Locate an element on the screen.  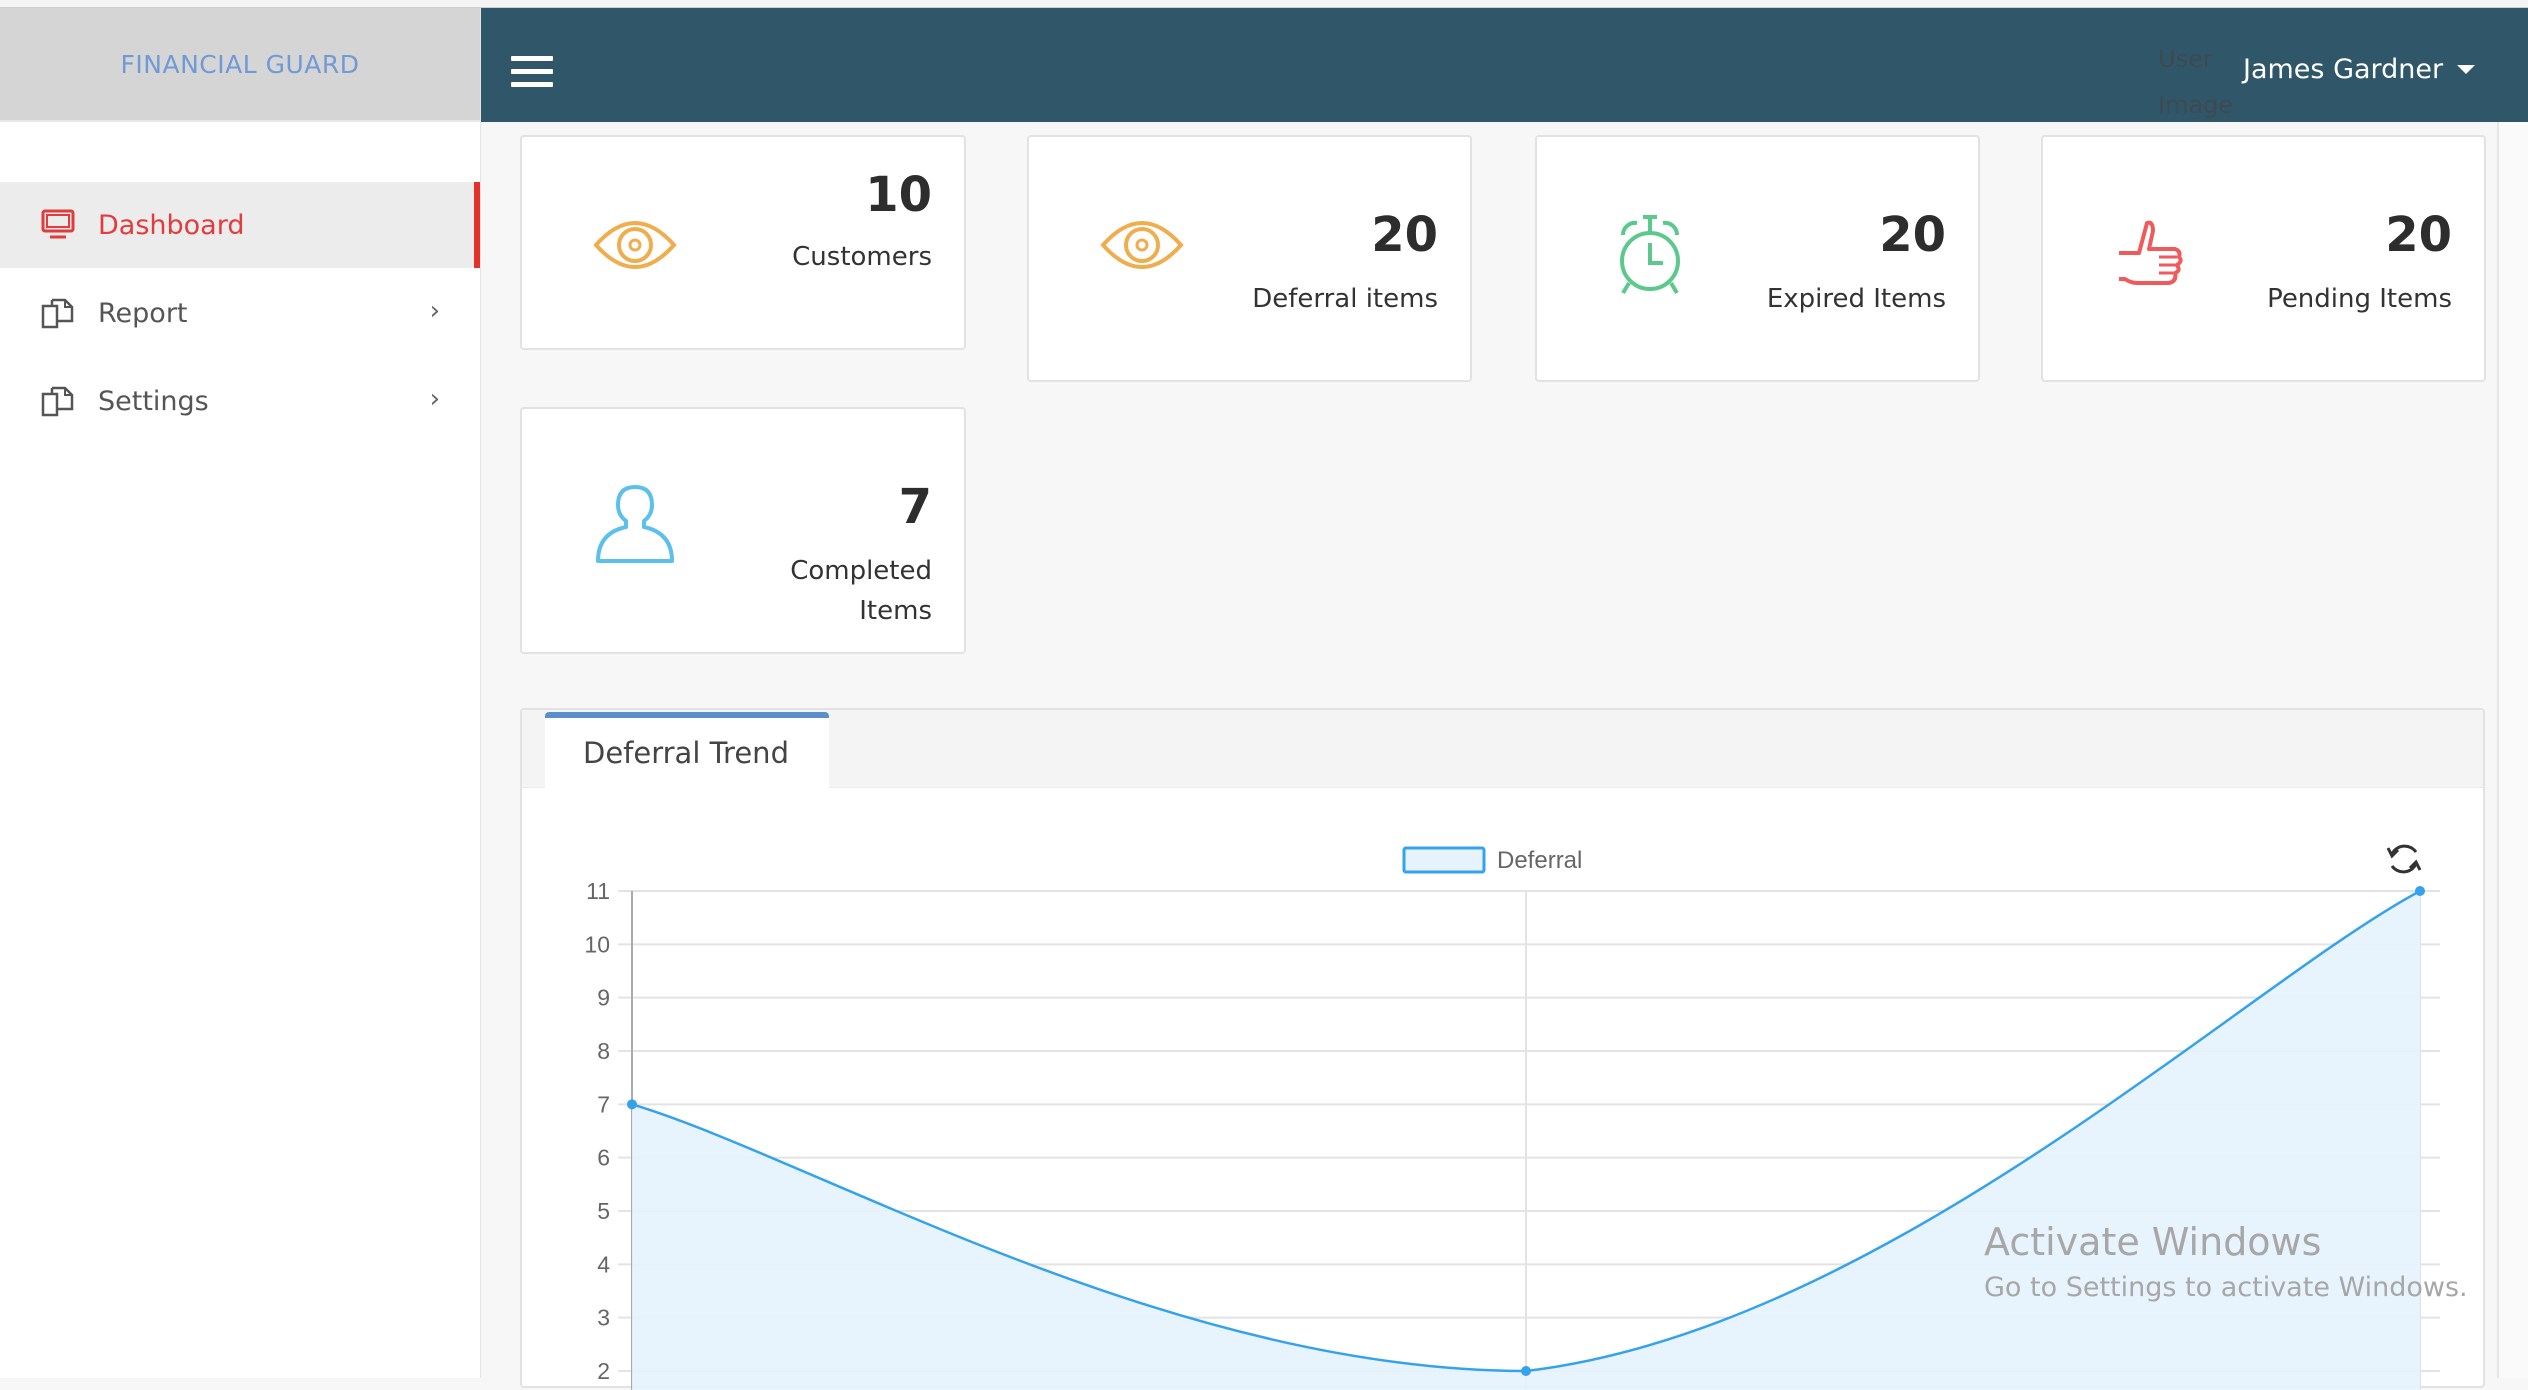
hamburger-menu-icon is located at coordinates (532, 72).